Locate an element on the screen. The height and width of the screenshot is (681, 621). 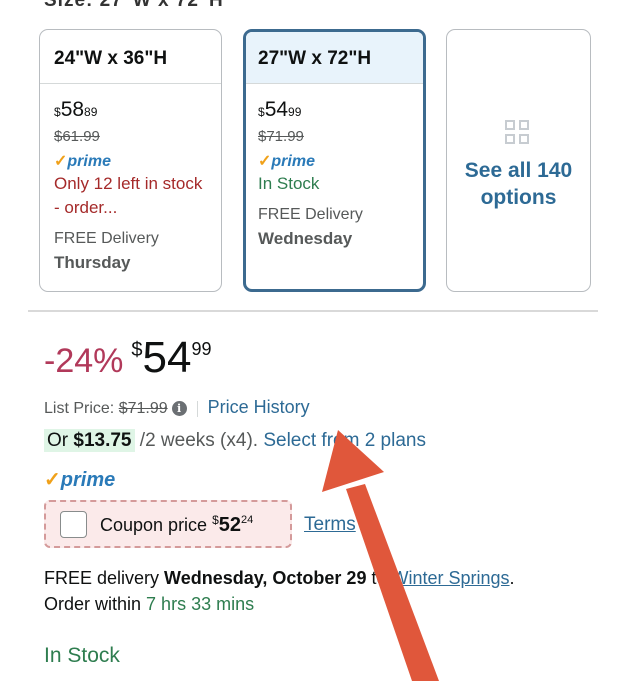
option-delivery-day: Wednesday is located at coordinates (305, 238).